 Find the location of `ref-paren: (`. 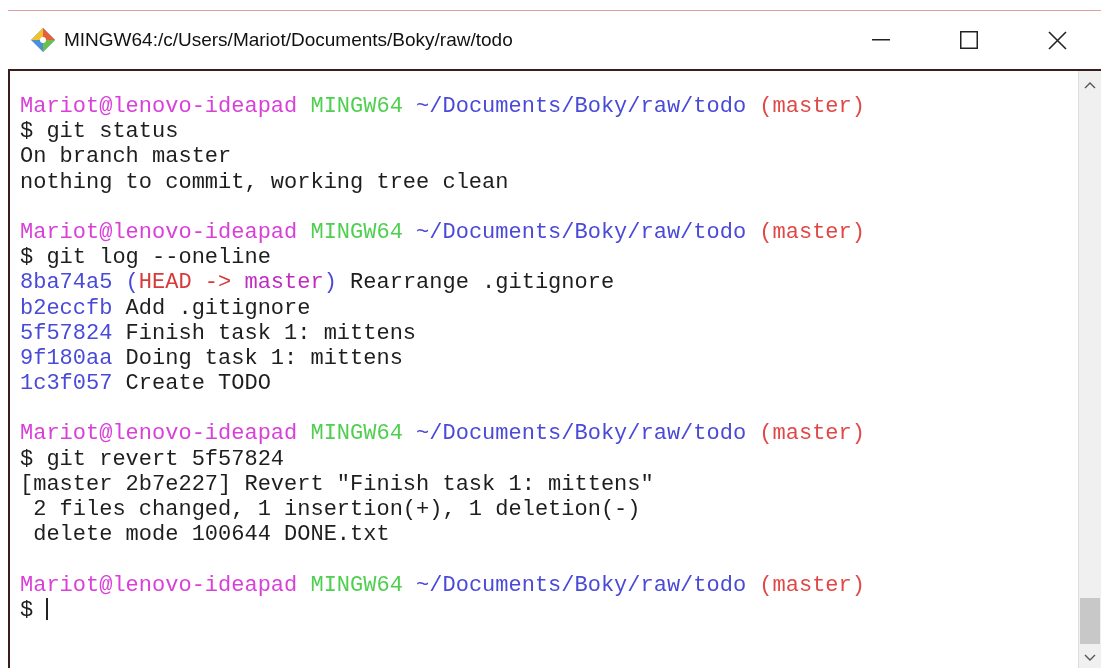

ref-paren: ( is located at coordinates (131, 283).